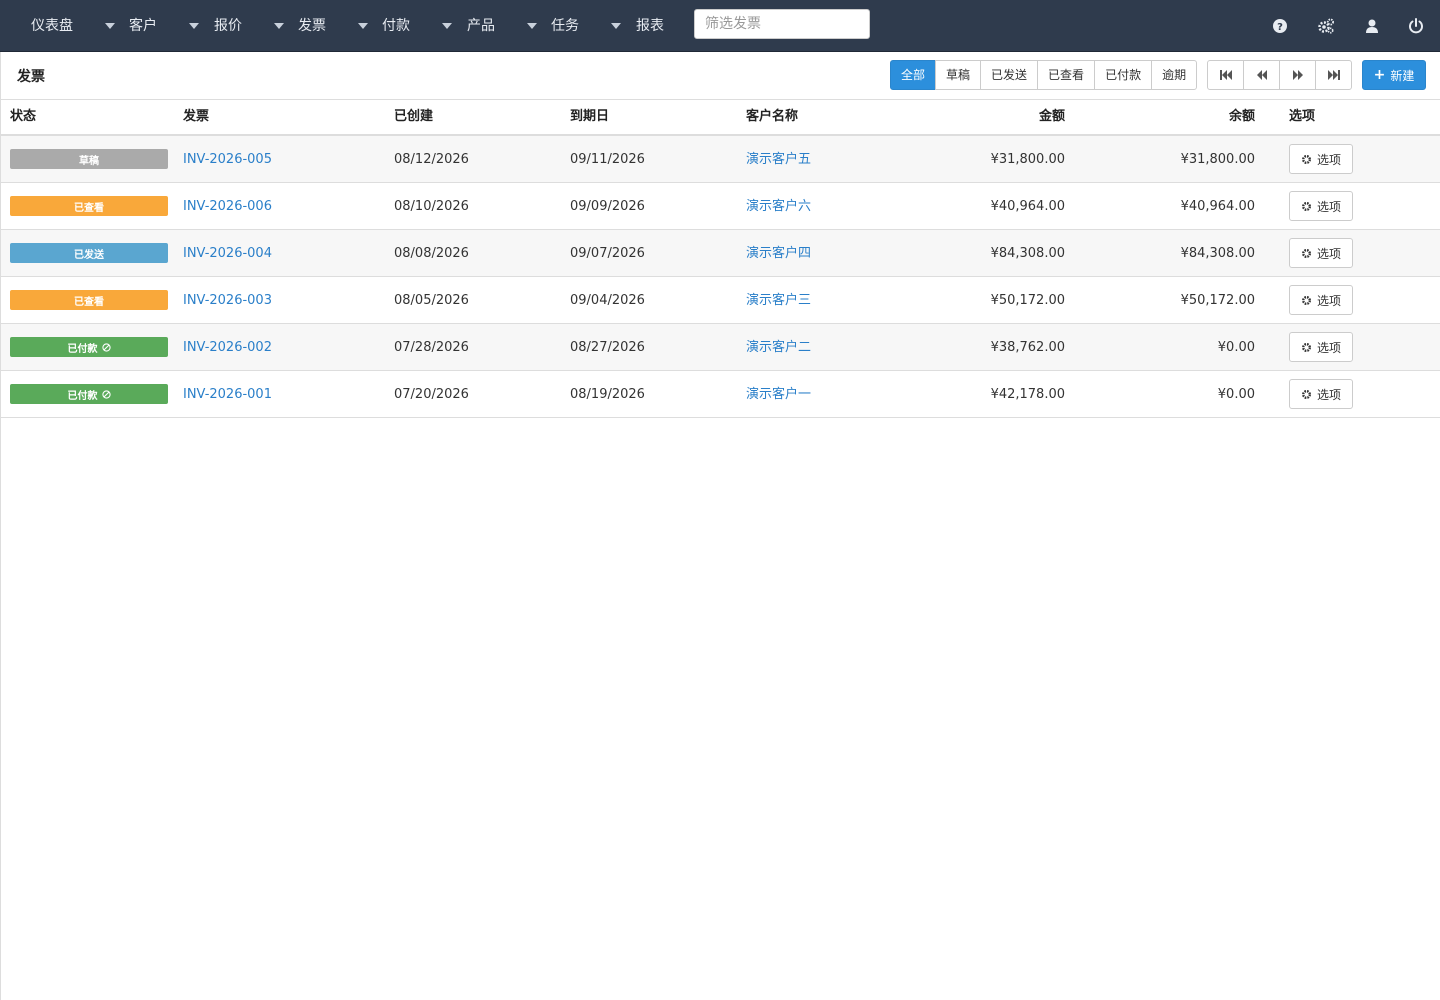 This screenshot has height=1000, width=1440. What do you see at coordinates (414, 116) in the screenshot?
I see `column-header-created: 已创建` at bounding box center [414, 116].